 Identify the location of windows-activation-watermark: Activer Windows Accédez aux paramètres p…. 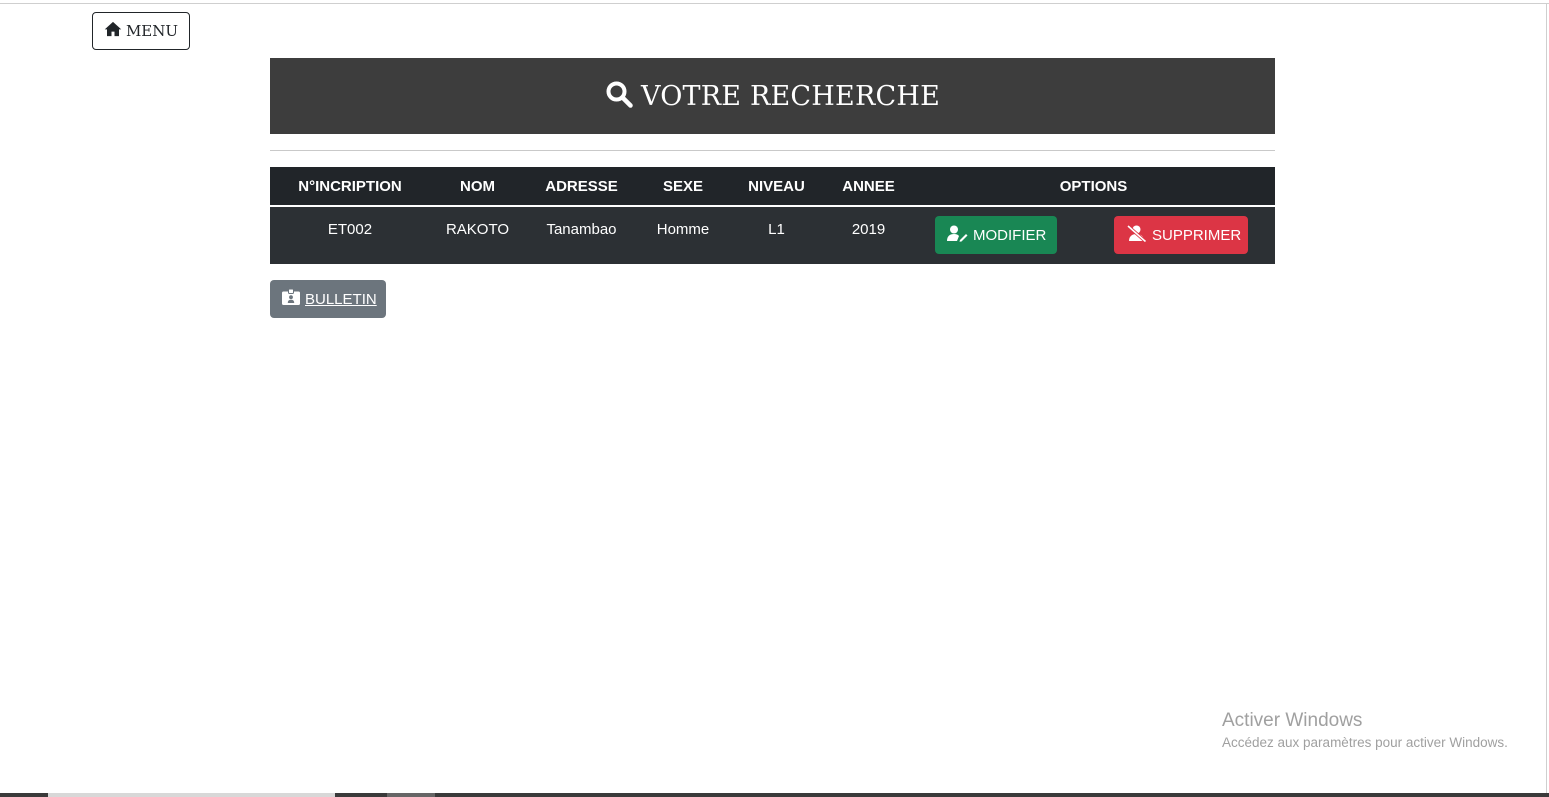
(1365, 731).